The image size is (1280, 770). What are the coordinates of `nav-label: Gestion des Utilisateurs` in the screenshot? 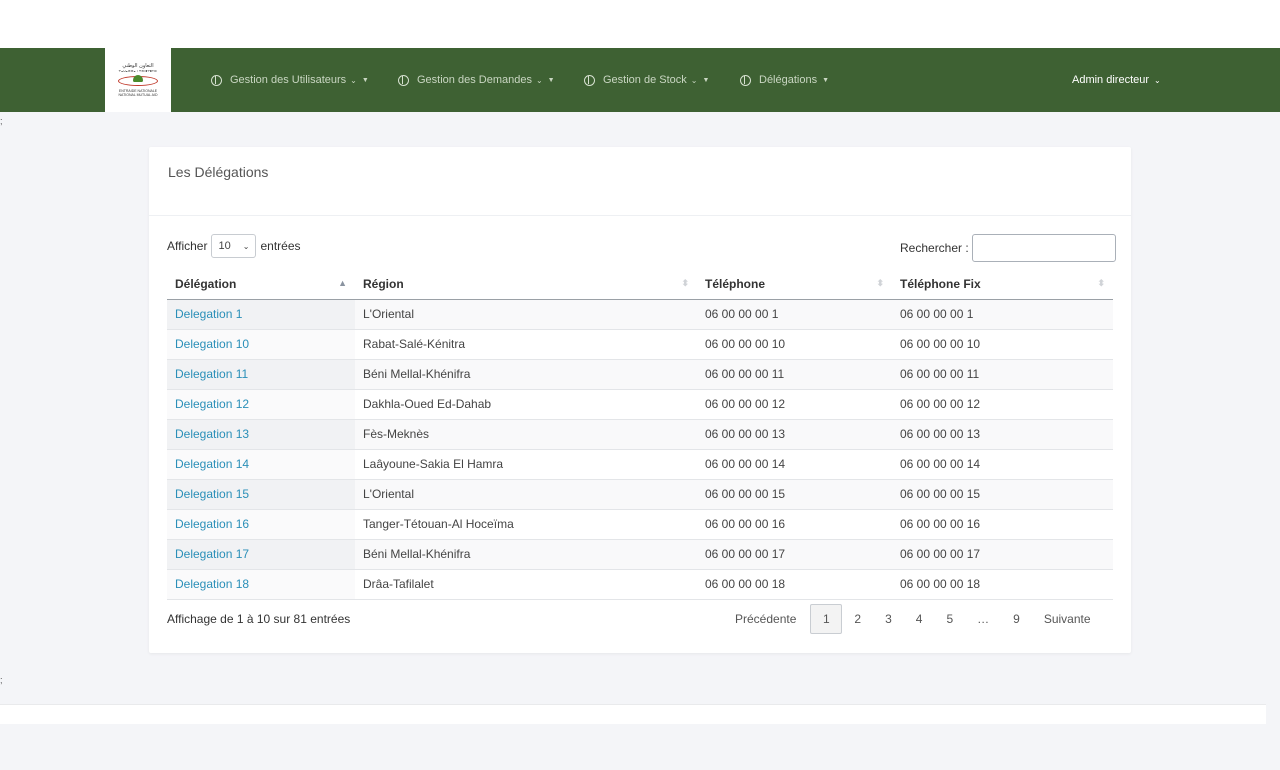 It's located at (288, 80).